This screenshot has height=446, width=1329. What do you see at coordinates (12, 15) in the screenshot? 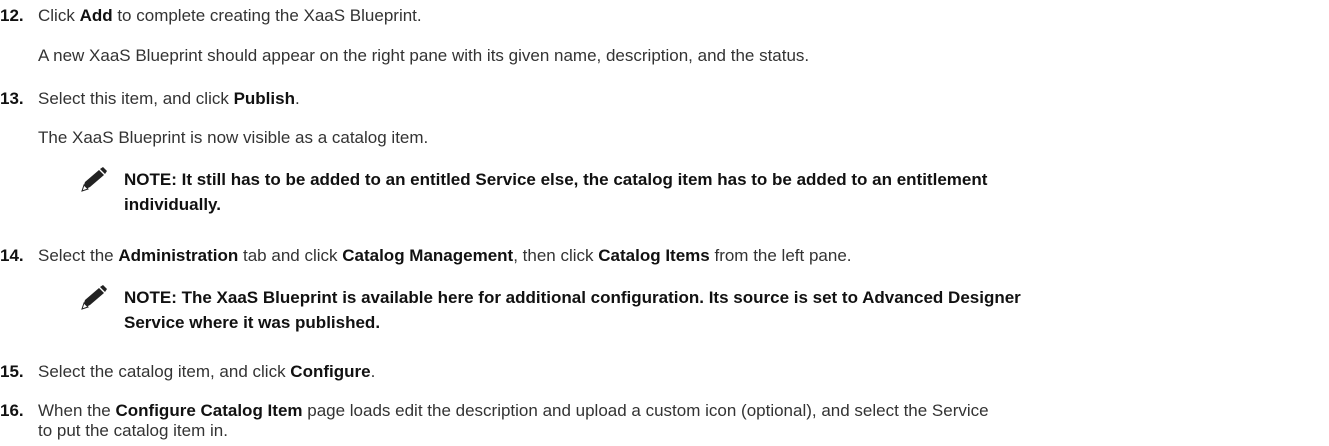
I see `step-number: 12.` at bounding box center [12, 15].